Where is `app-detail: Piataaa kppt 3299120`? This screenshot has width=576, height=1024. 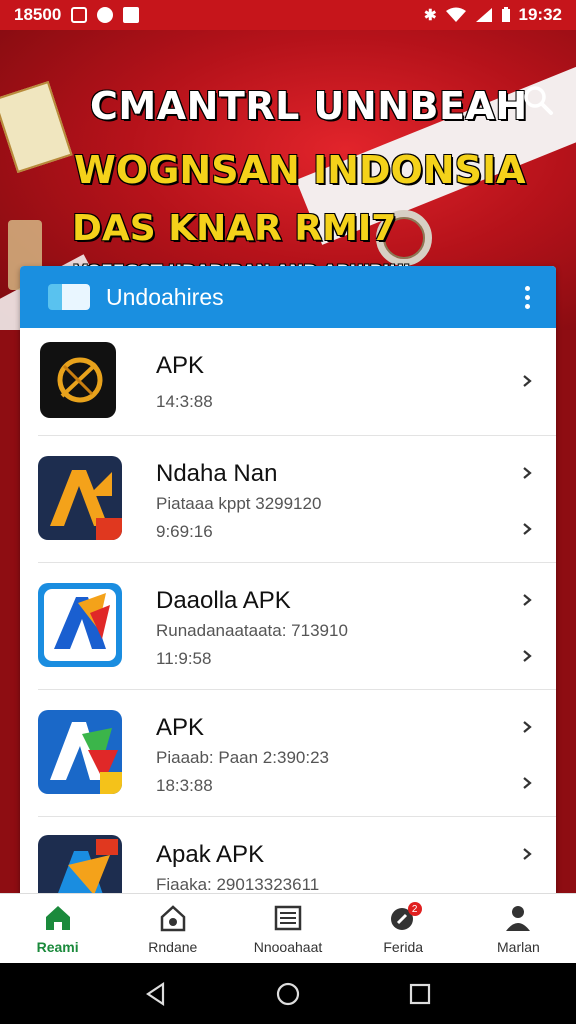
app-detail: Piataaa kppt 3299120 is located at coordinates (239, 503).